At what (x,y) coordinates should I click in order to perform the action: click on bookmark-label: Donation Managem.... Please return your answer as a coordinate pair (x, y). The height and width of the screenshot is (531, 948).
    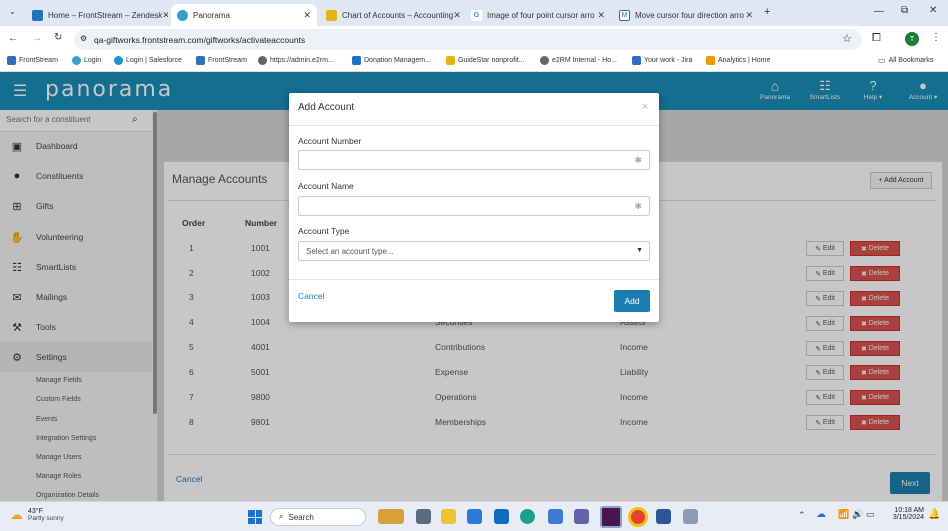
    Looking at the image, I should click on (397, 60).